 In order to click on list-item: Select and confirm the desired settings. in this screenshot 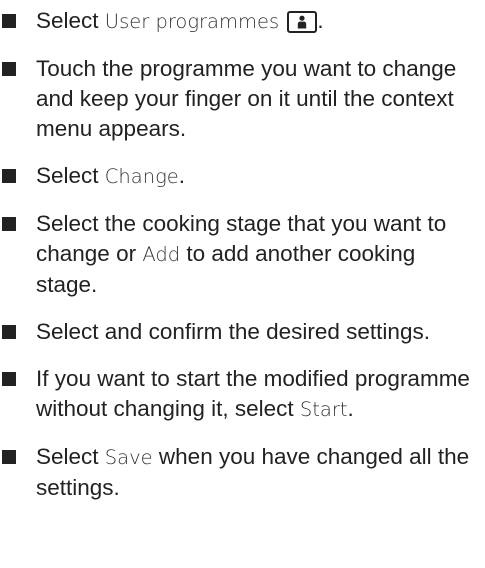, I will do `click(242, 332)`.